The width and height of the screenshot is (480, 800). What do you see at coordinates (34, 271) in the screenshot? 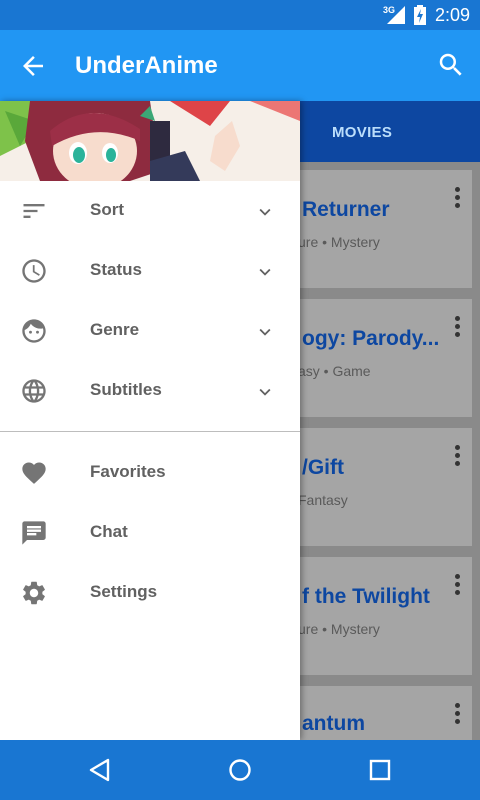
I see `clock-icon` at bounding box center [34, 271].